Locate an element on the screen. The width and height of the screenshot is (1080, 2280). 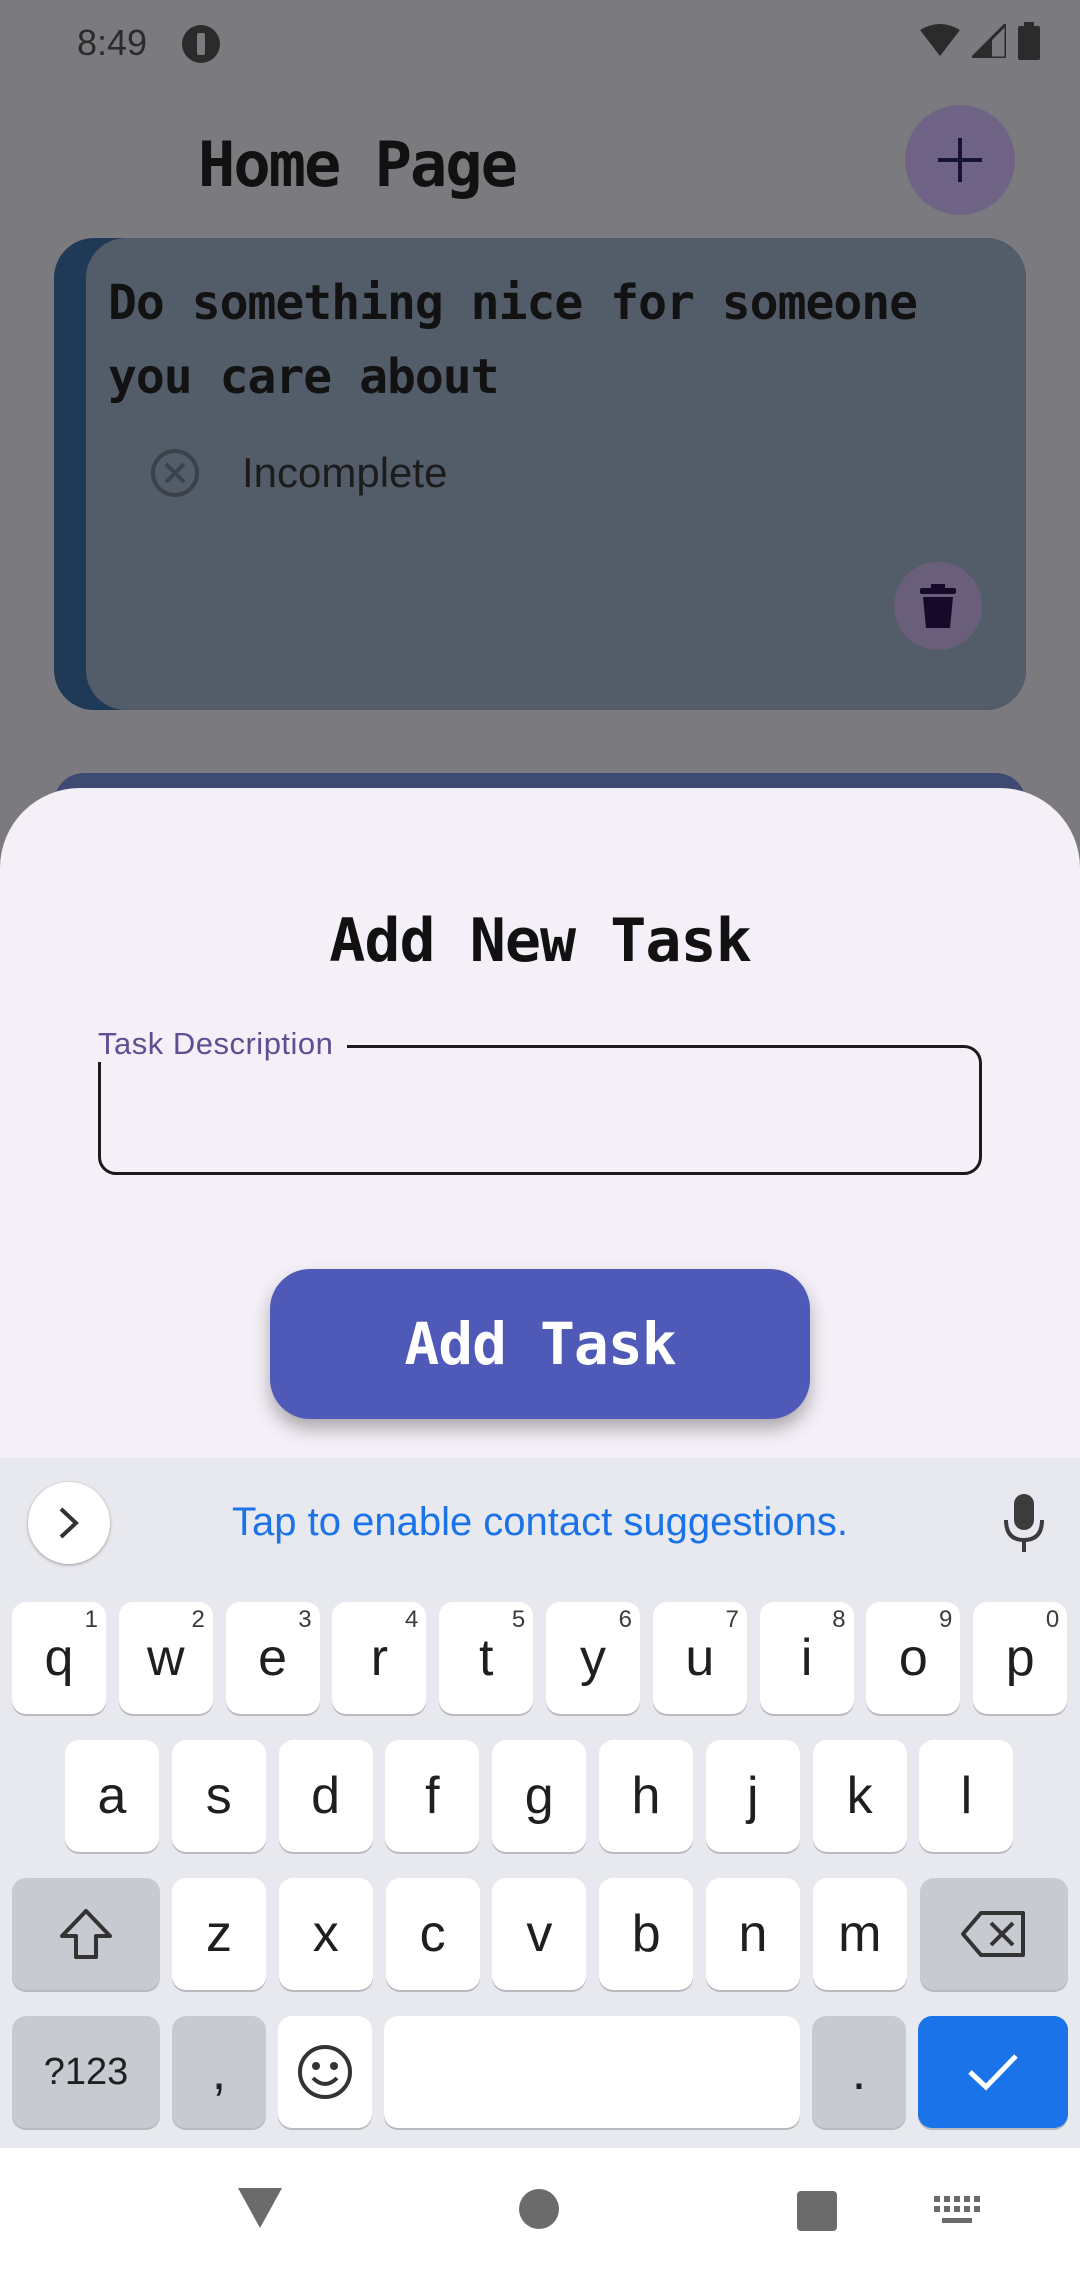
key-label: v is located at coordinates (539, 1934).